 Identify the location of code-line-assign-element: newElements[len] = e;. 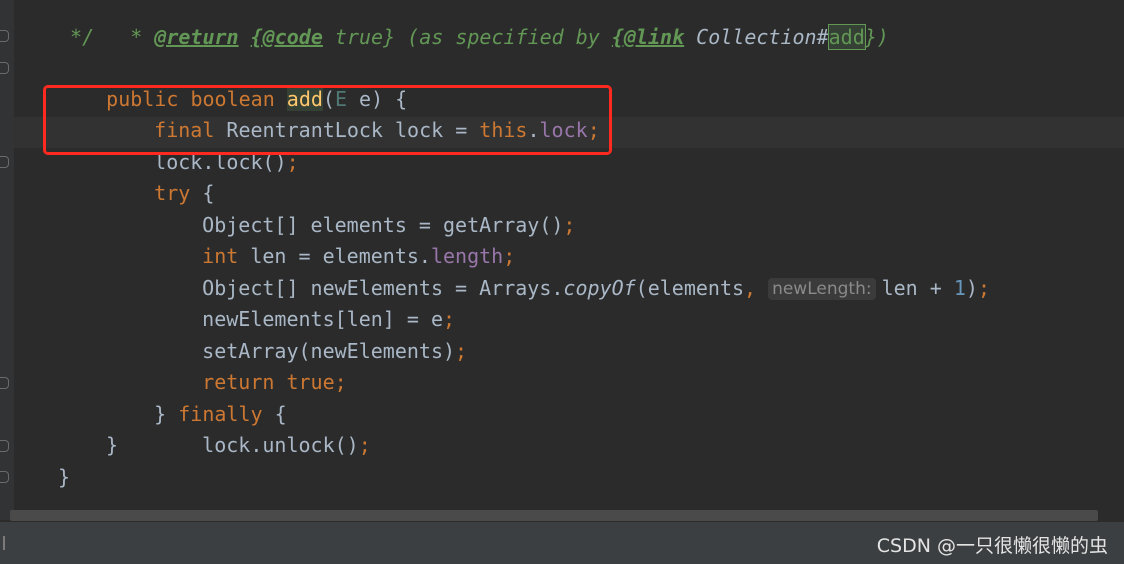
(304, 302).